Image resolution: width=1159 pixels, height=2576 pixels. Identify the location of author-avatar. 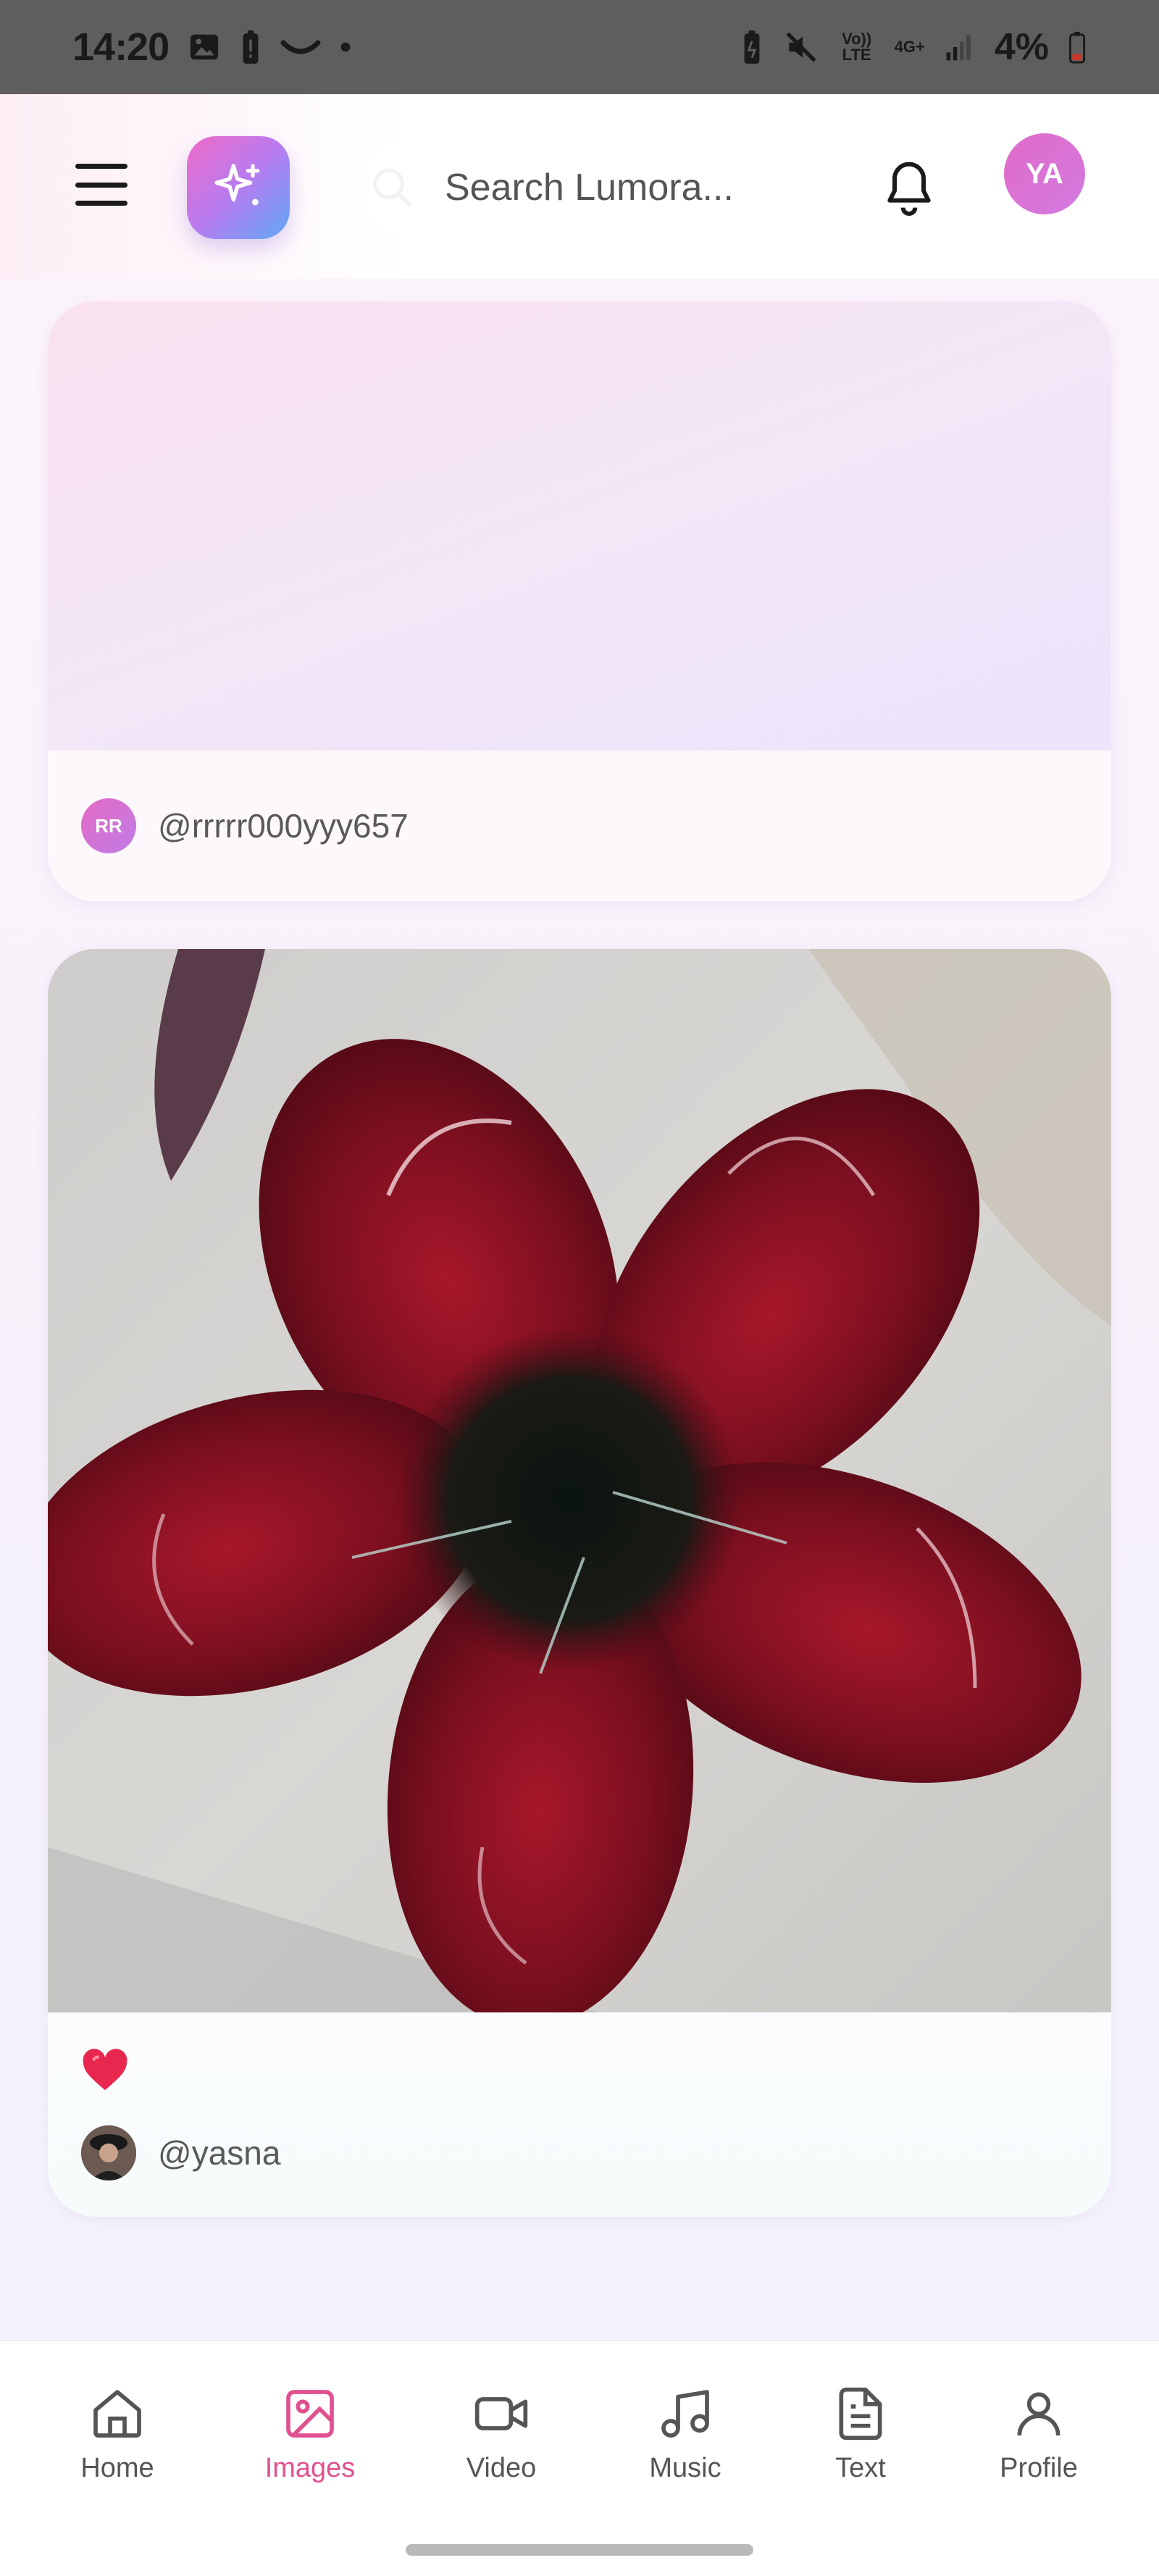
(109, 2152).